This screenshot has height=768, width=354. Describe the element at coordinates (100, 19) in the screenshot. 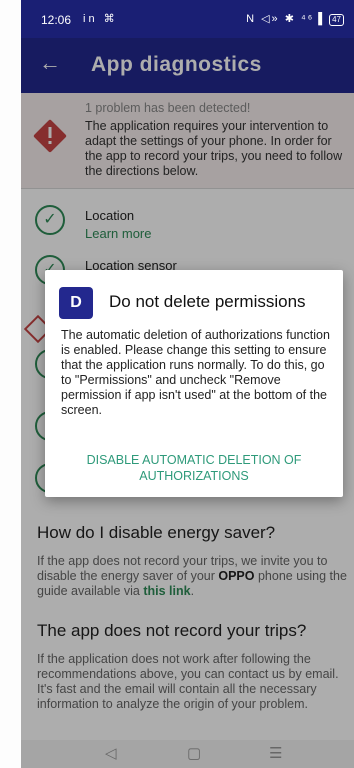

I see `notification-icons: in ⌘` at that location.